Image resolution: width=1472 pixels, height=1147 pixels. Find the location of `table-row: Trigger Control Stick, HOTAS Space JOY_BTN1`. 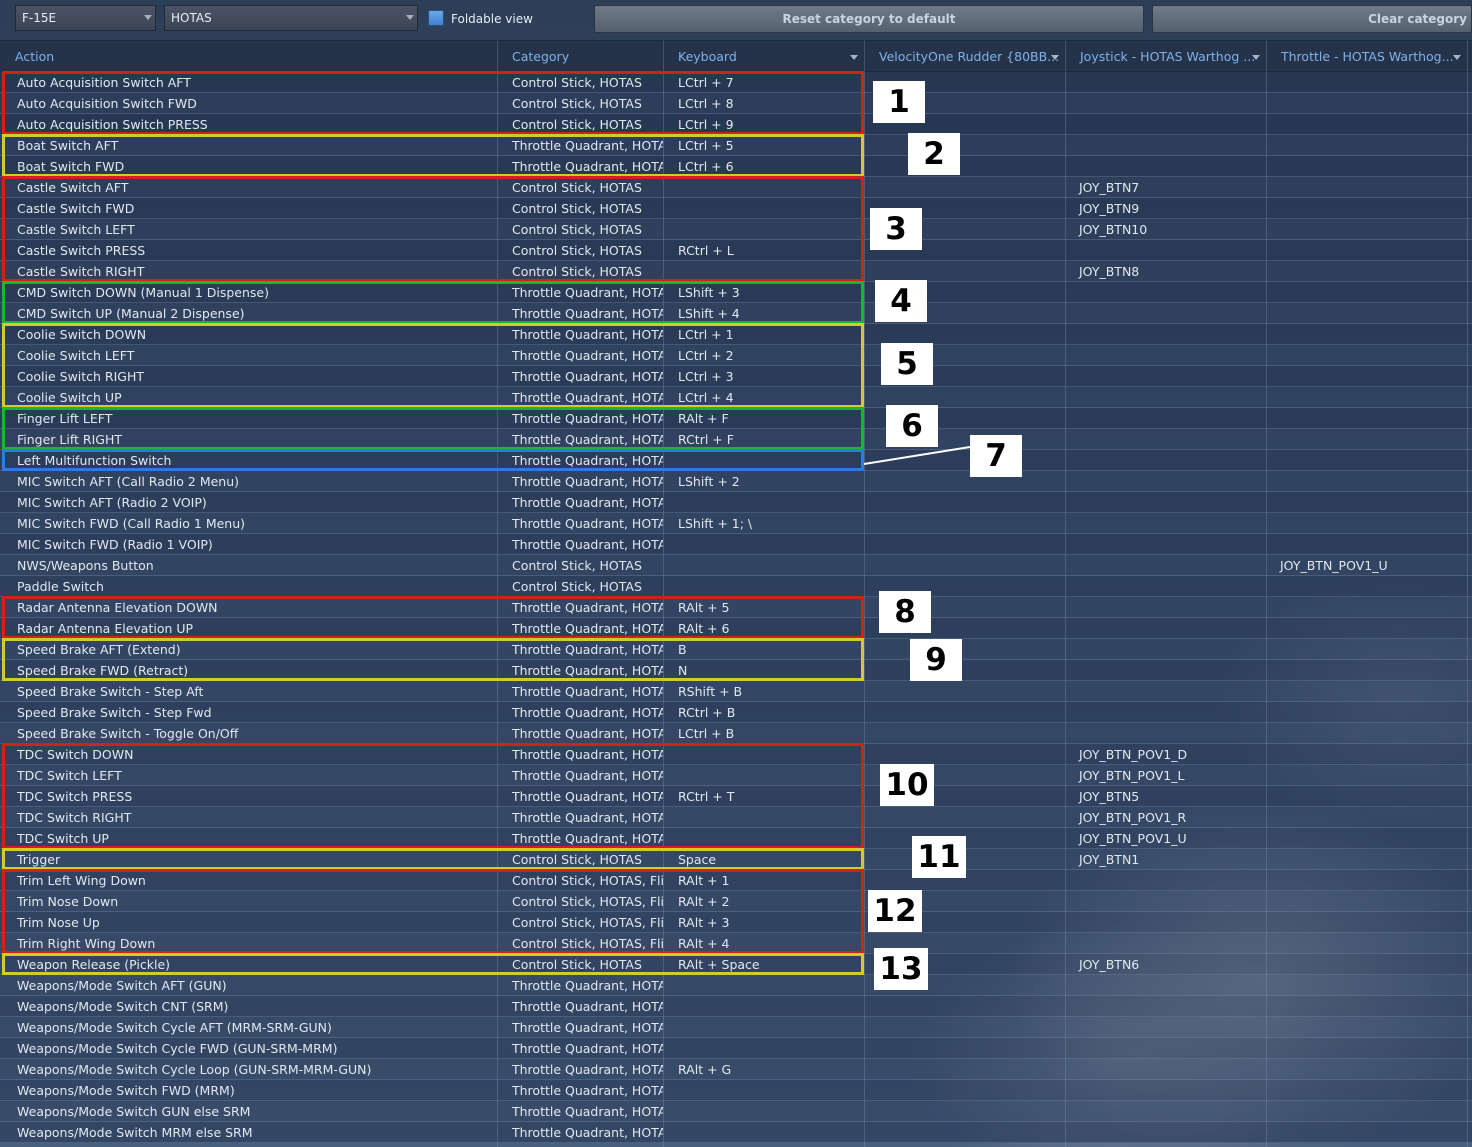

table-row: Trigger Control Stick, HOTAS Space JOY_BTN1 is located at coordinates (736, 859).